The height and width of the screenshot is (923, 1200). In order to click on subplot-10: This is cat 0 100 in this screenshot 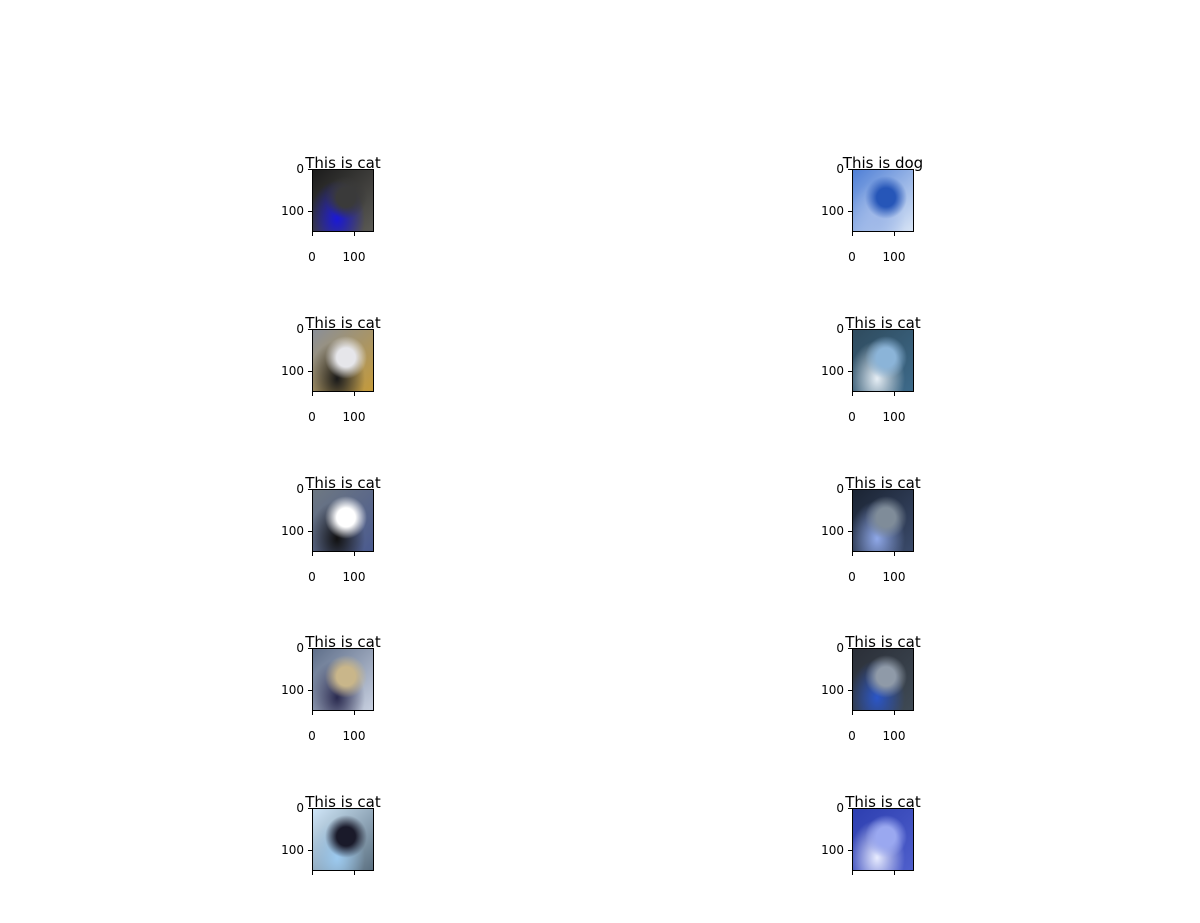, I will do `click(901, 858)`.